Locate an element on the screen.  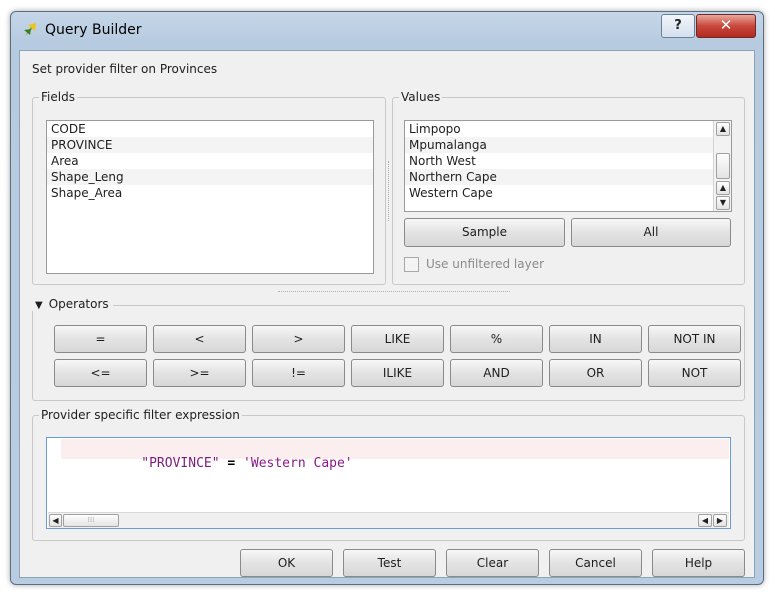
horizontal-splitter is located at coordinates (394, 292).